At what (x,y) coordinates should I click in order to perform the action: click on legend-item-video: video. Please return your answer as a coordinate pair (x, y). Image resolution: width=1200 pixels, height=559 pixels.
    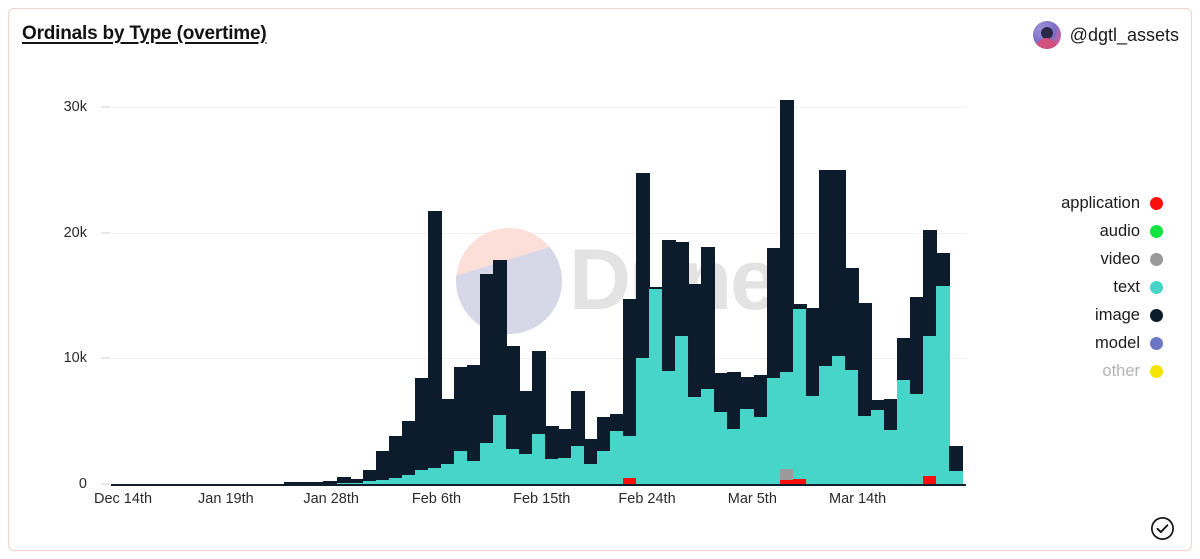
    Looking at the image, I should click on (1112, 259).